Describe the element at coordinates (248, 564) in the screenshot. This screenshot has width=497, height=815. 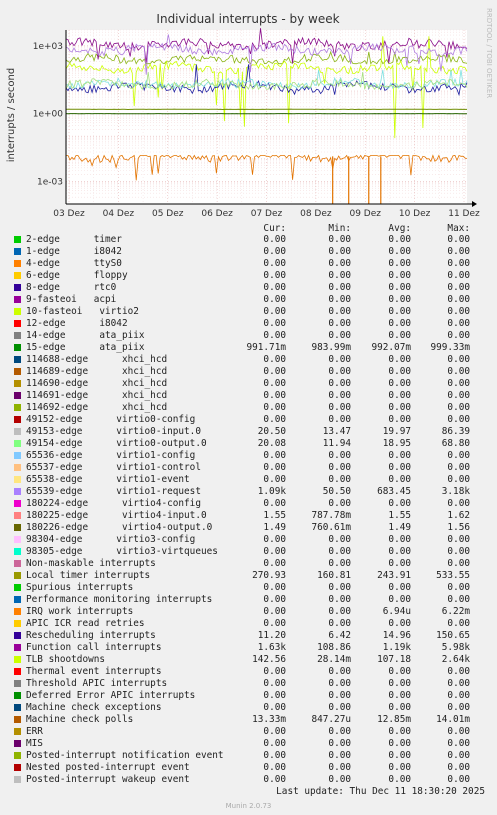
I see `legend-row: Non-maskable interrupts 0.00 0.00 0.00 0.00` at that location.